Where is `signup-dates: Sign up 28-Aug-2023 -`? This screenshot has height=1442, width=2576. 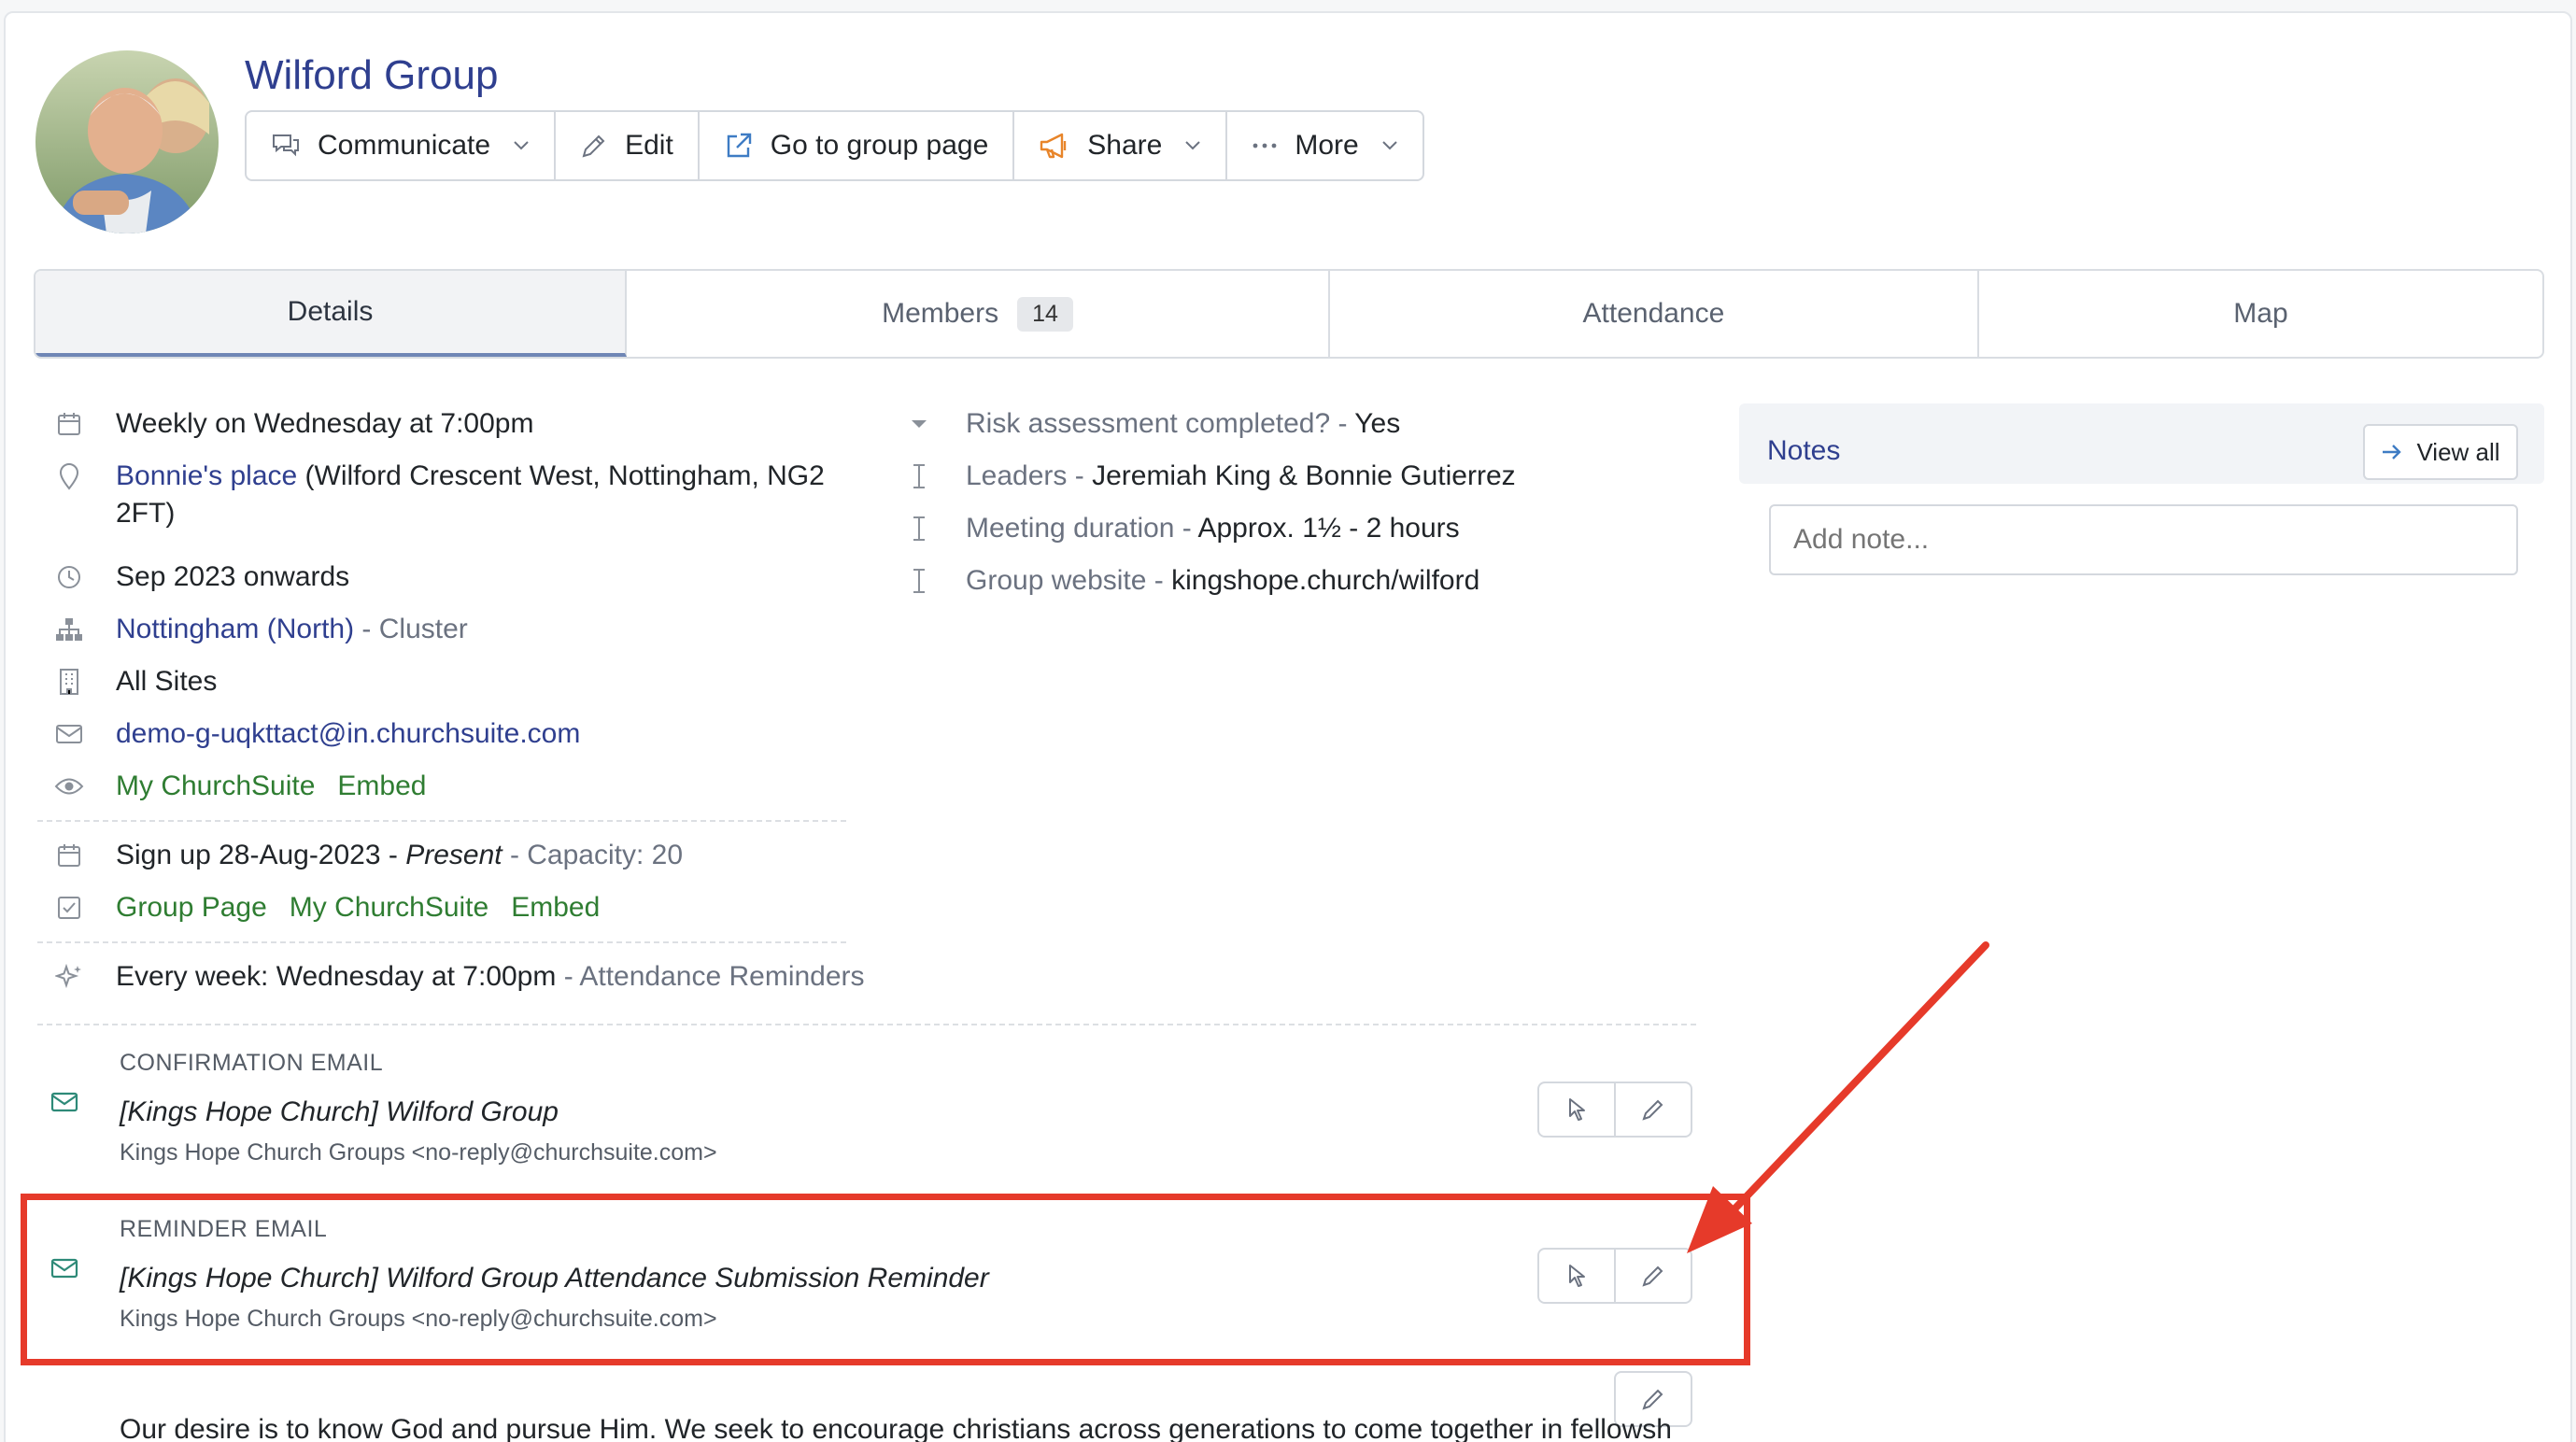 signup-dates: Sign up 28-Aug-2023 - is located at coordinates (261, 855).